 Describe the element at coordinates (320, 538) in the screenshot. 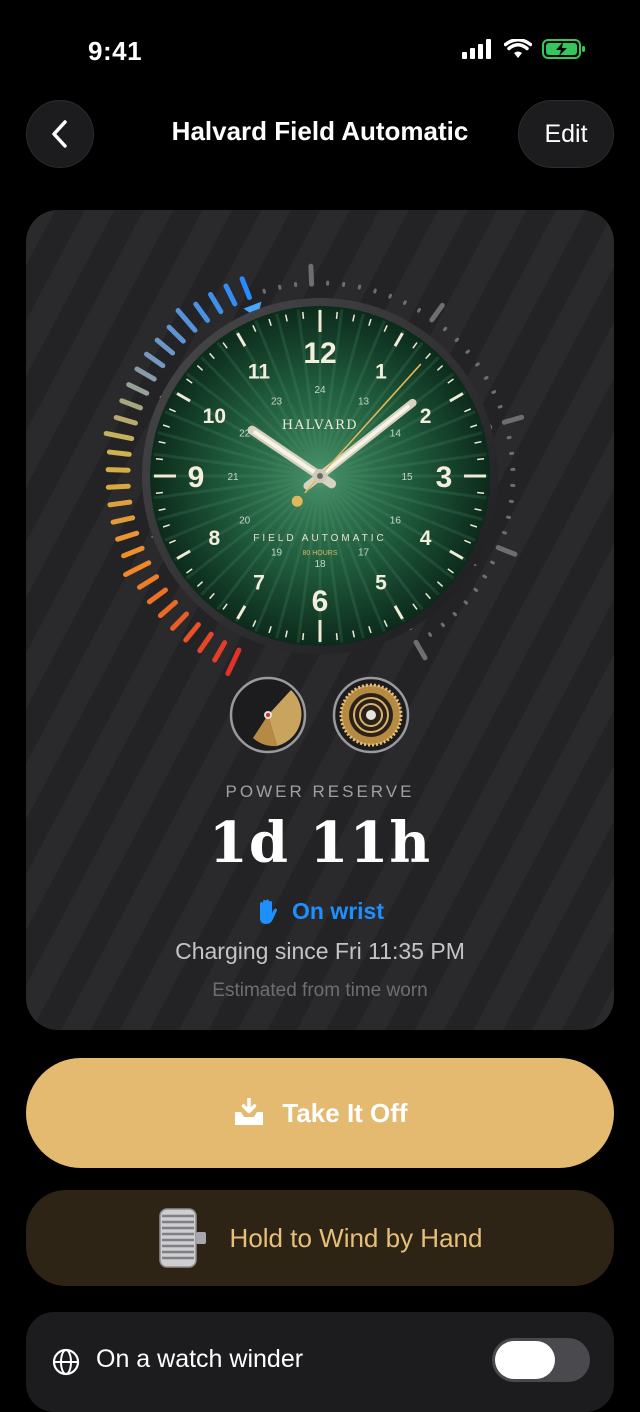

I see `dial-model: FIELD AUTOMATIC` at that location.